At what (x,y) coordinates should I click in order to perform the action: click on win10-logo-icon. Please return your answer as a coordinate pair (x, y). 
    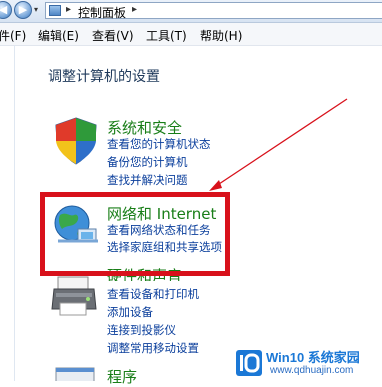
    Looking at the image, I should click on (249, 363).